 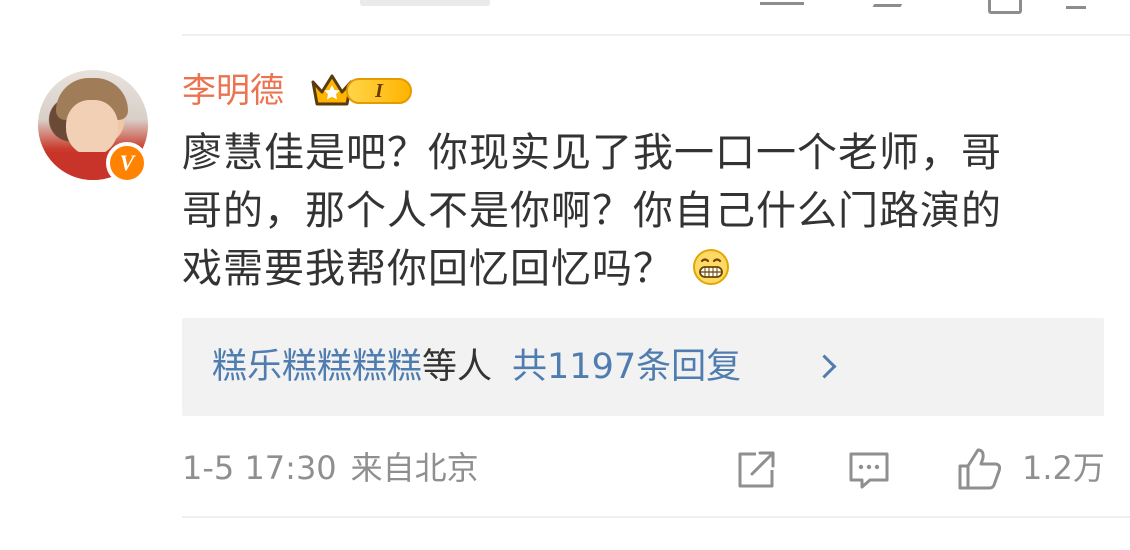 I want to click on share-button, so click(x=756, y=469).